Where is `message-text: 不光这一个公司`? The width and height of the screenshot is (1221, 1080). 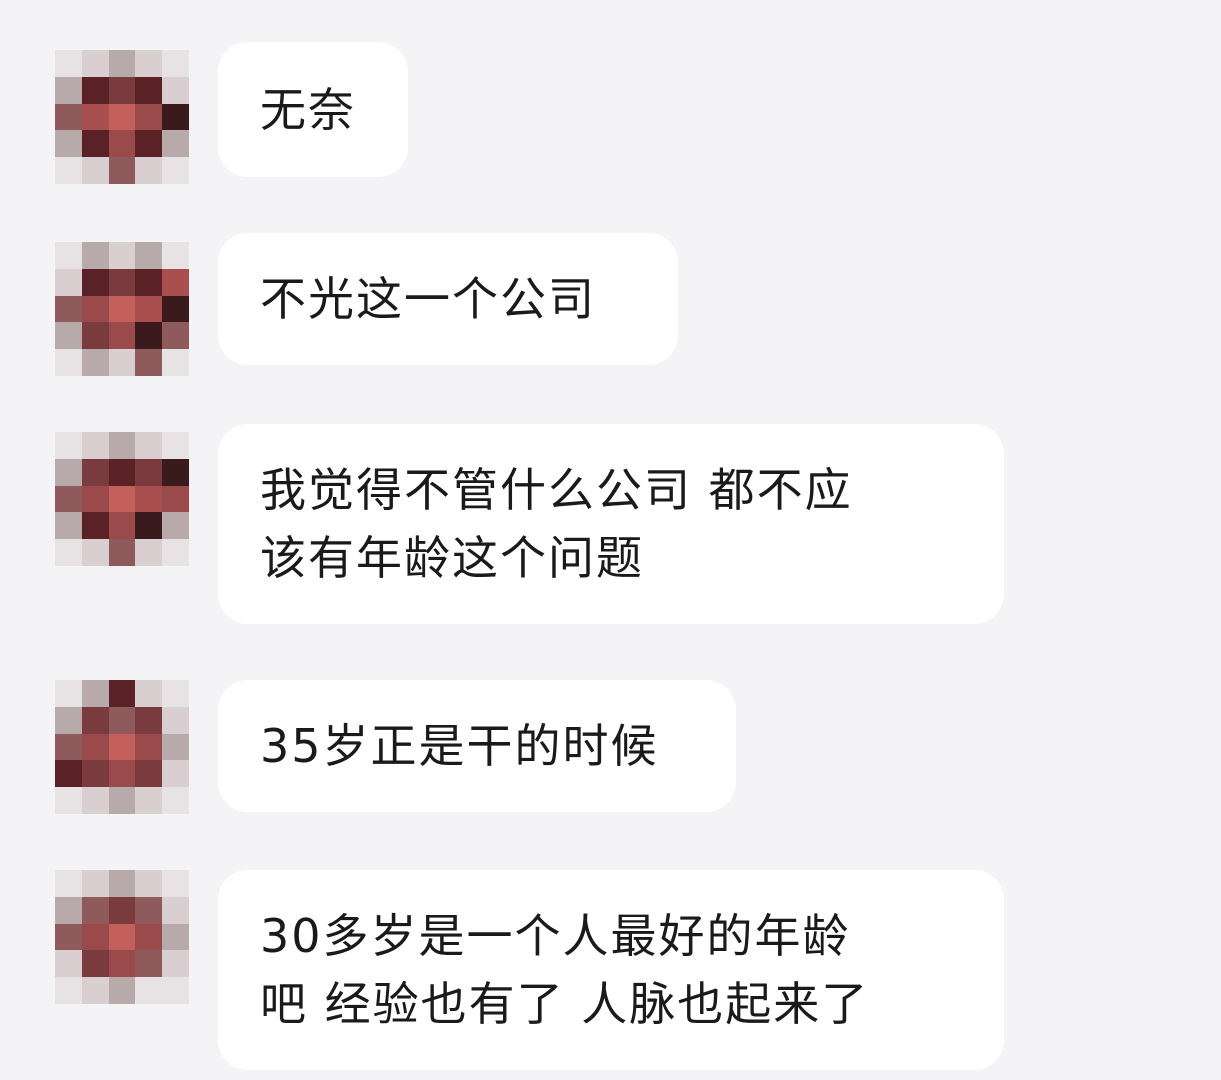
message-text: 不光这一个公司 is located at coordinates (428, 299).